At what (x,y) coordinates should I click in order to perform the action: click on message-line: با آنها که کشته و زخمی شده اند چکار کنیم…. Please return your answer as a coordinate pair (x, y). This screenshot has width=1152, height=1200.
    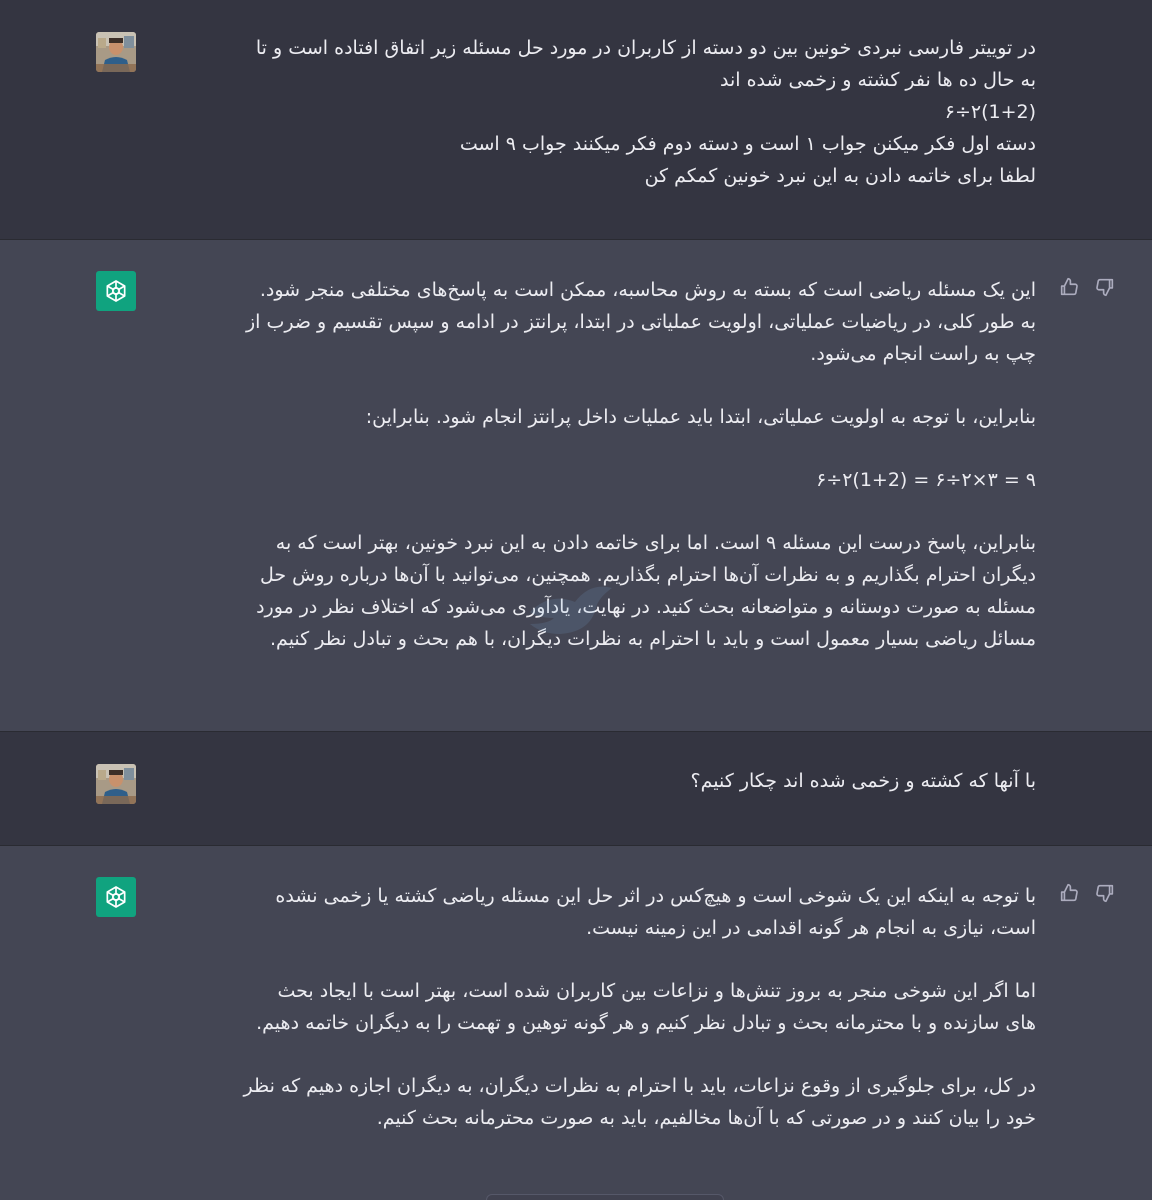
    Looking at the image, I should click on (863, 781).